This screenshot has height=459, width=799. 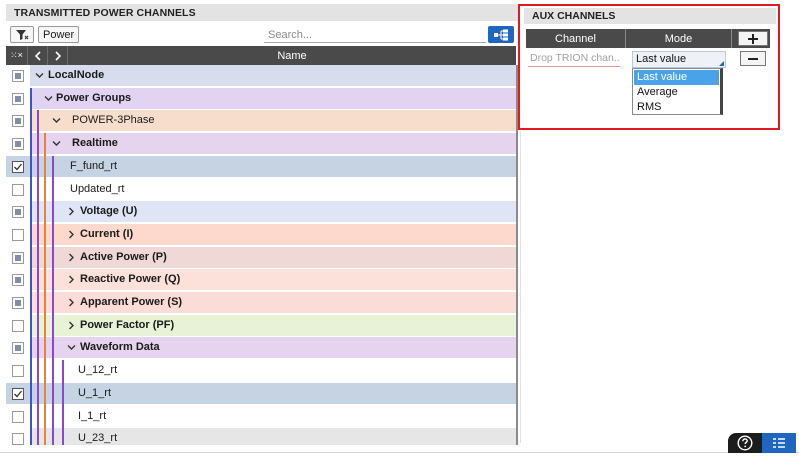 What do you see at coordinates (261, 325) in the screenshot?
I see `tree-row: Power Factor (PF)` at bounding box center [261, 325].